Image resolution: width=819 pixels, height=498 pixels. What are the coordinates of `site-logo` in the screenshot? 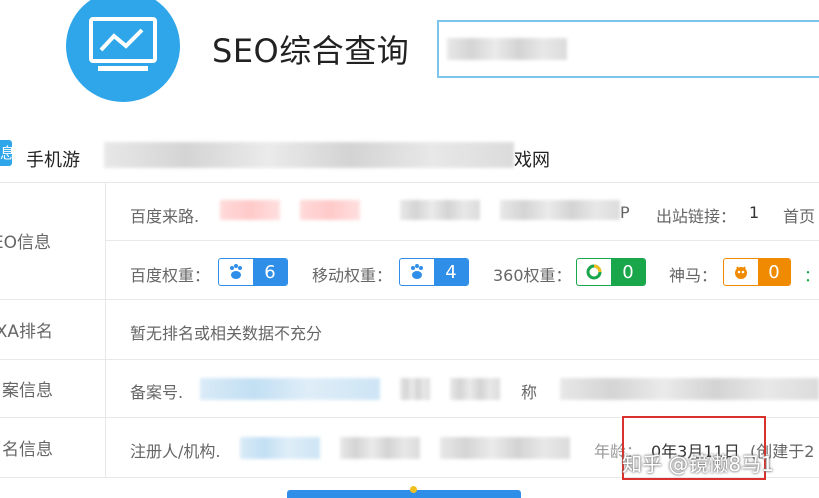 It's located at (123, 51).